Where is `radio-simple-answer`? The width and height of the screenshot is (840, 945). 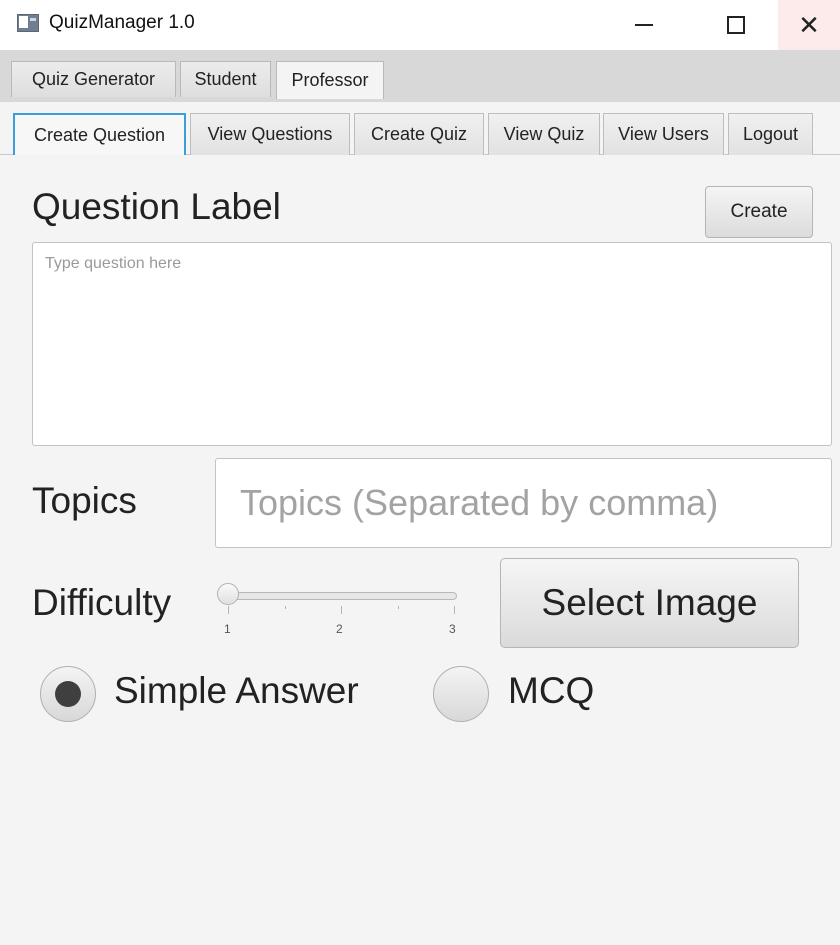
radio-simple-answer is located at coordinates (68, 694).